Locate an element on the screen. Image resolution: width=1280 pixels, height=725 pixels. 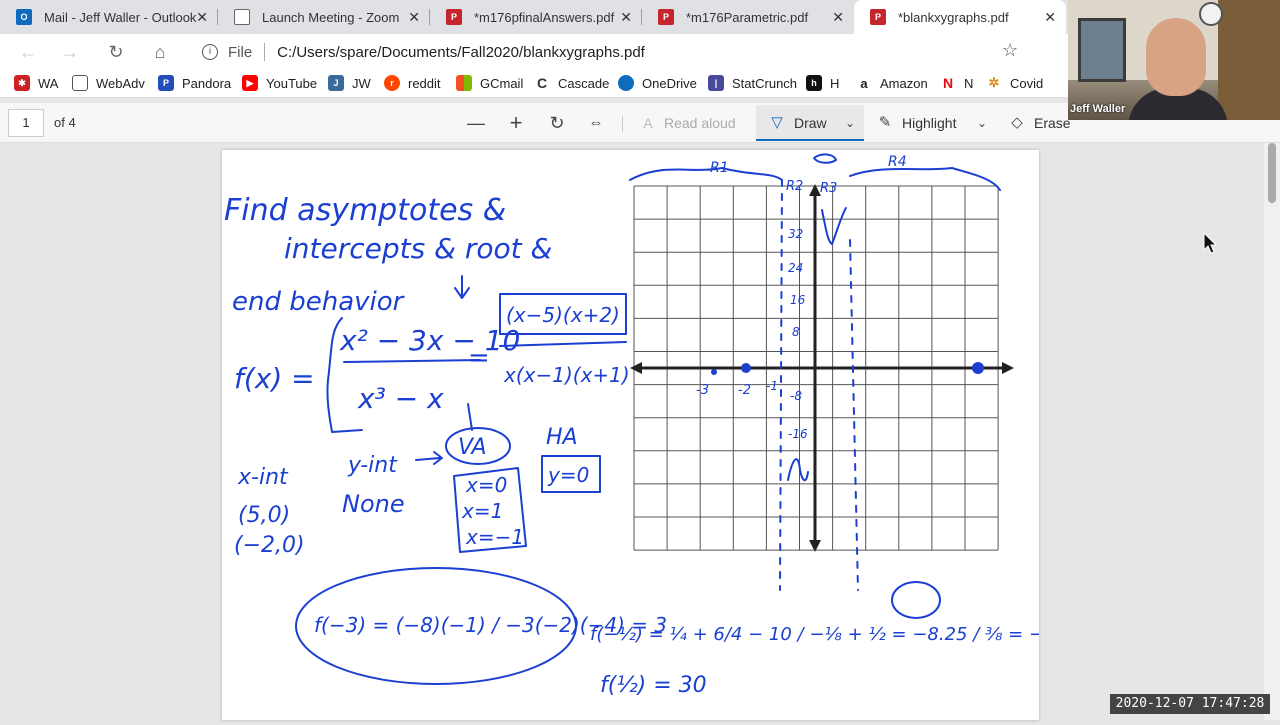
recording-timestamp: 2020-12-07 17:47:28 is located at coordinates (1190, 704).